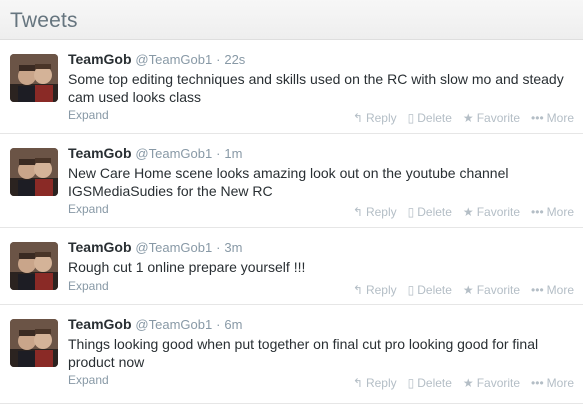  I want to click on tweet-text: Rough cut 1 online prepare yourself !!!, so click(187, 267).